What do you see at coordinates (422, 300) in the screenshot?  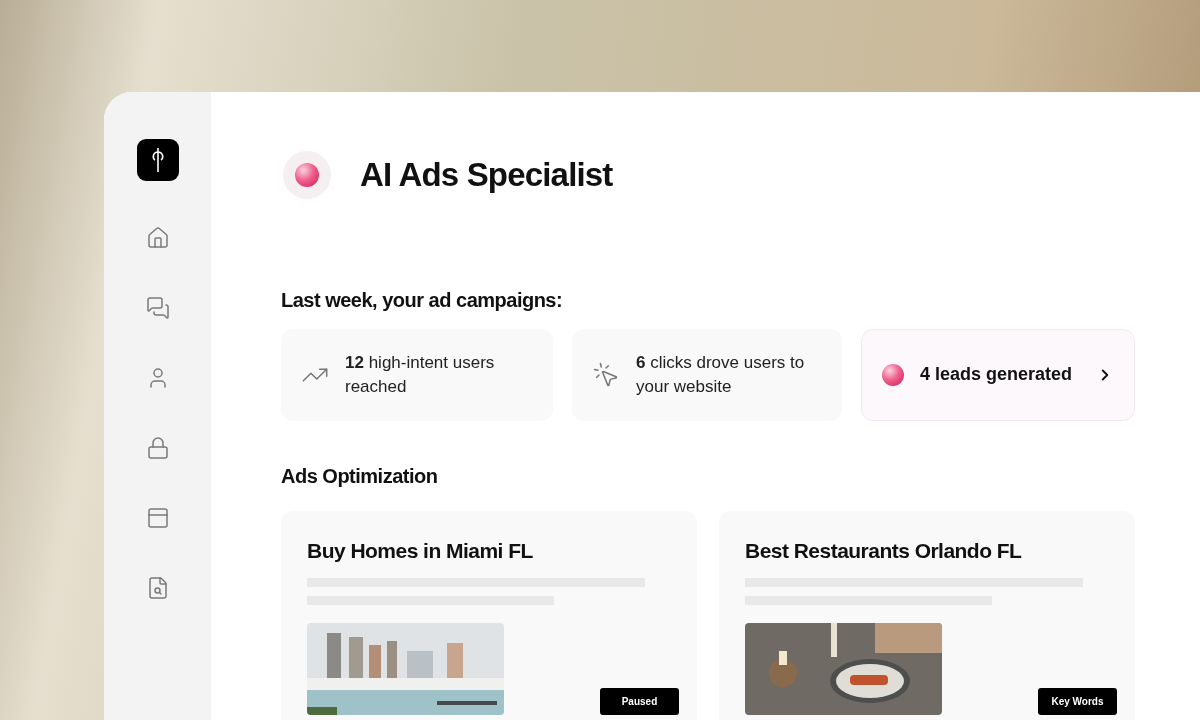 I see `section-heading: Last week, your ad campaigns:` at bounding box center [422, 300].